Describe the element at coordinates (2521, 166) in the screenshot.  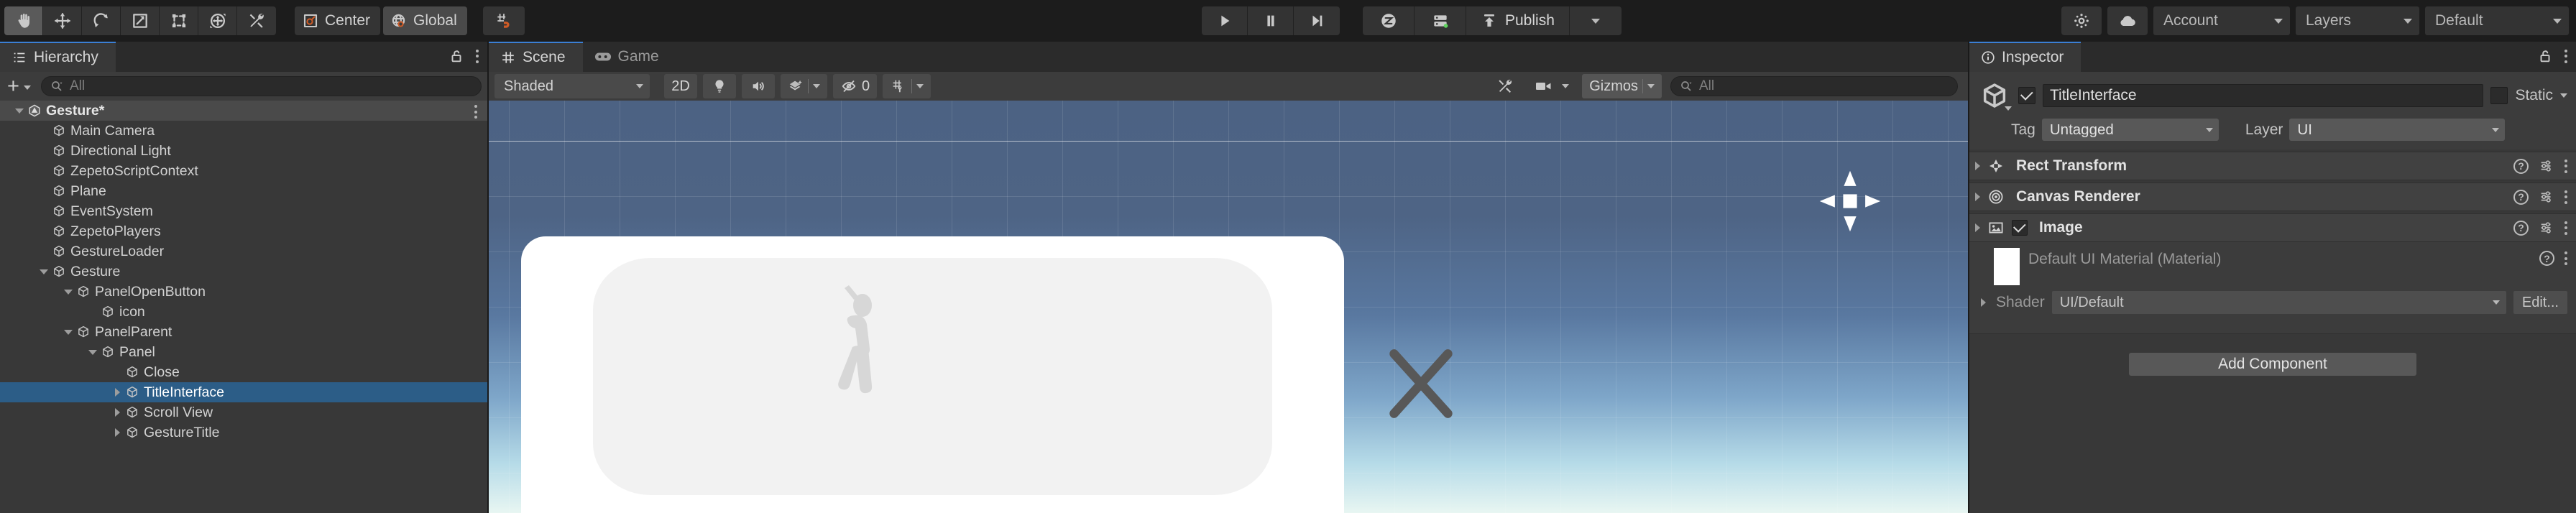
I see `help-icon: ?` at that location.